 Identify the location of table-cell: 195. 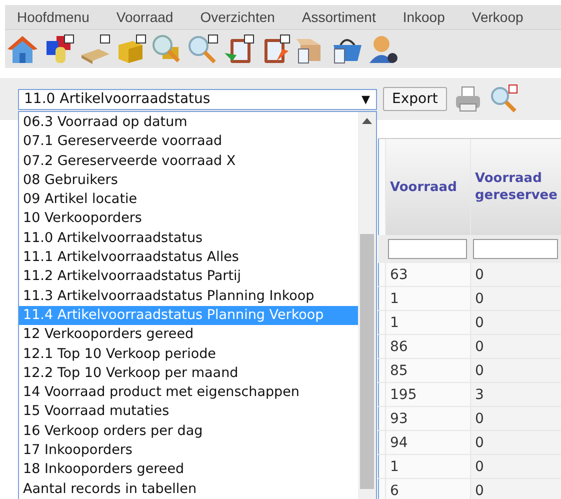
(427, 394).